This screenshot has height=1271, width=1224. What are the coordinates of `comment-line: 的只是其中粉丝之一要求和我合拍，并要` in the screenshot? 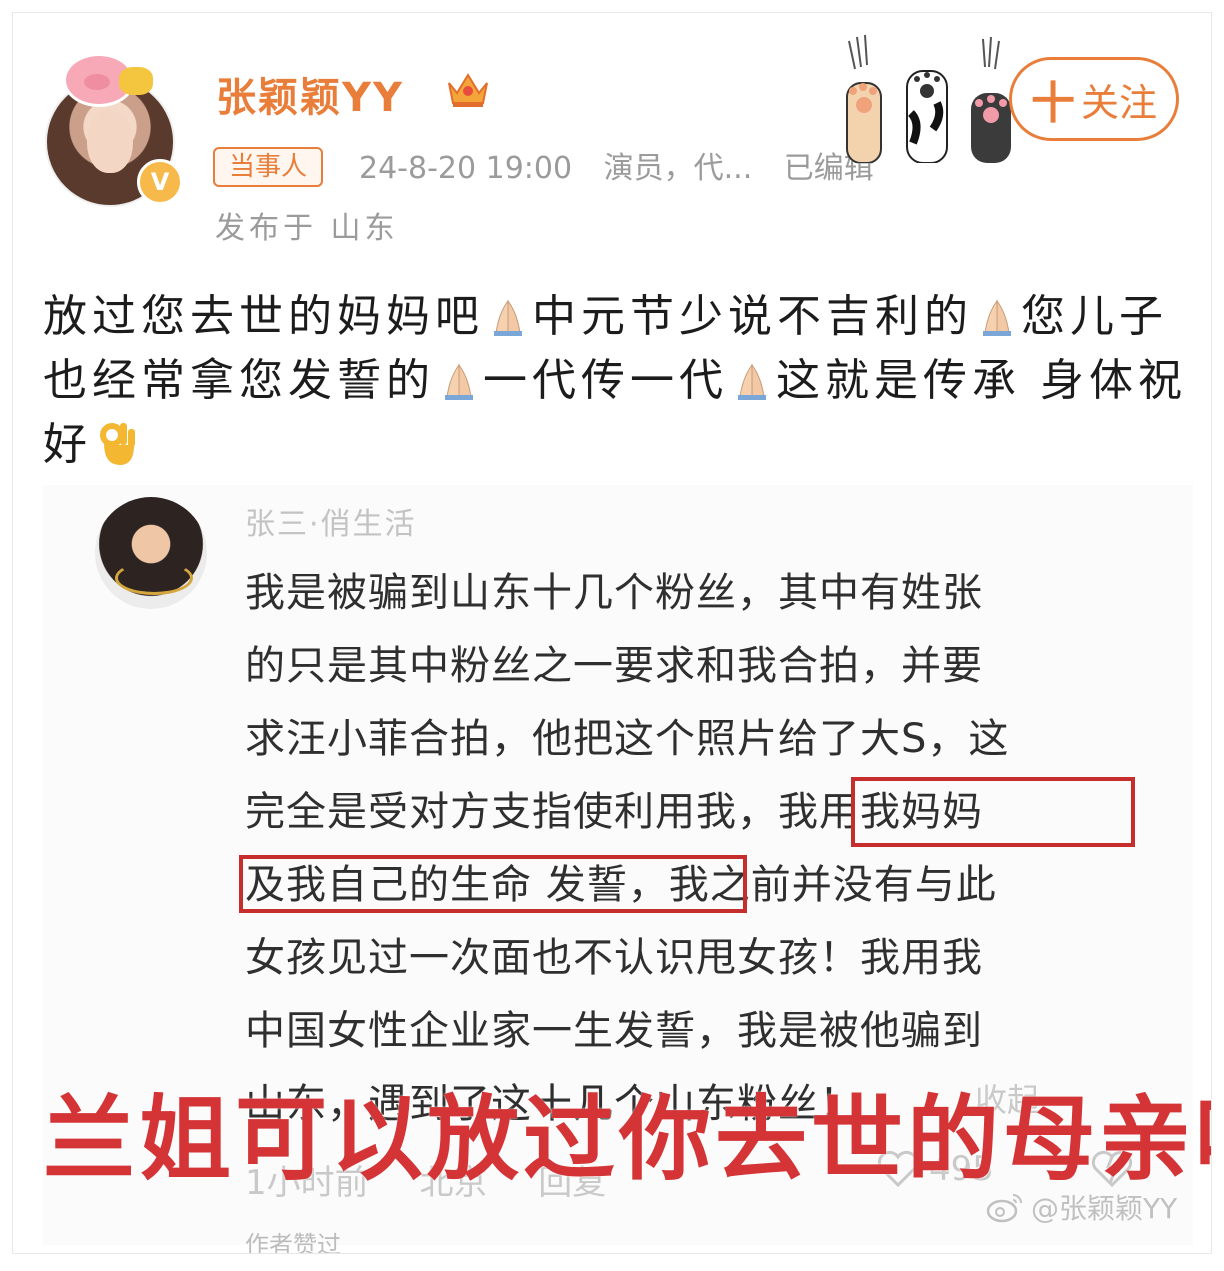 It's located at (614, 666).